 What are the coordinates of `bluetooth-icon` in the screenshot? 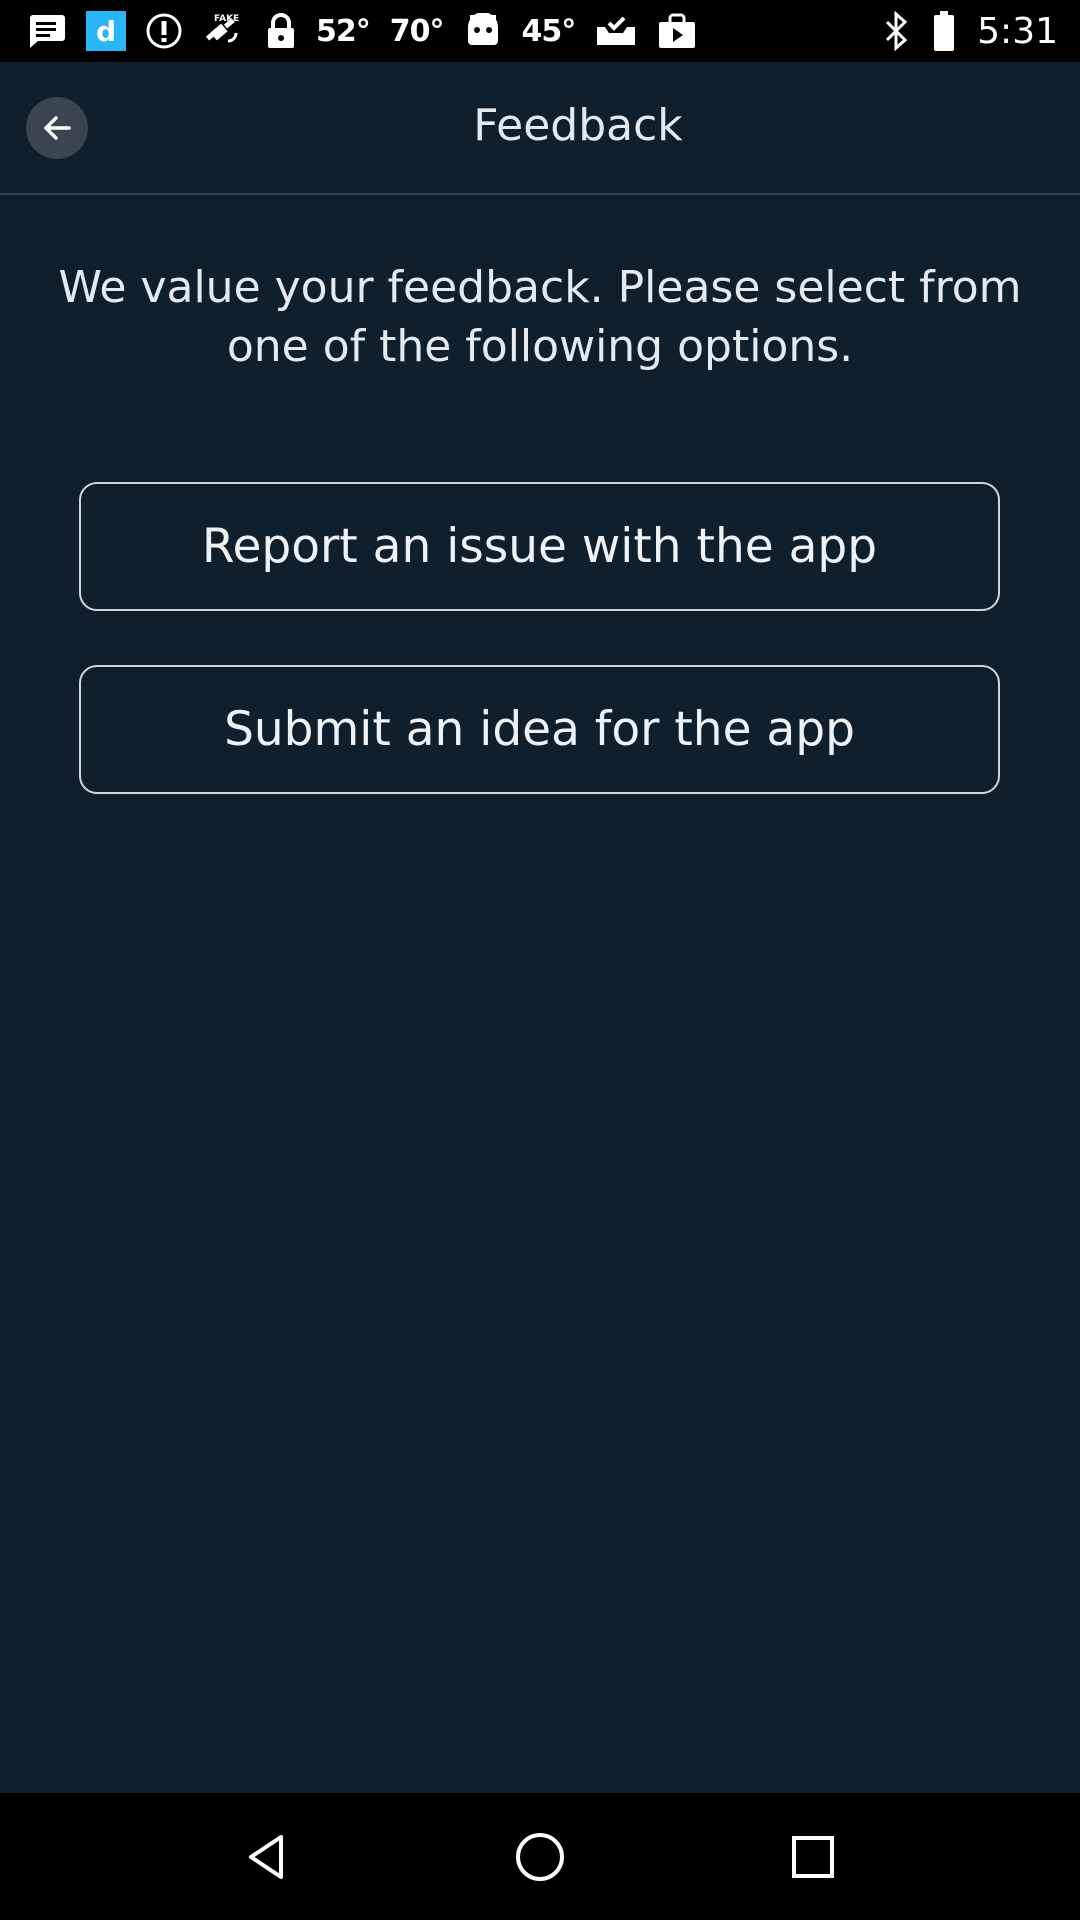 It's located at (897, 31).